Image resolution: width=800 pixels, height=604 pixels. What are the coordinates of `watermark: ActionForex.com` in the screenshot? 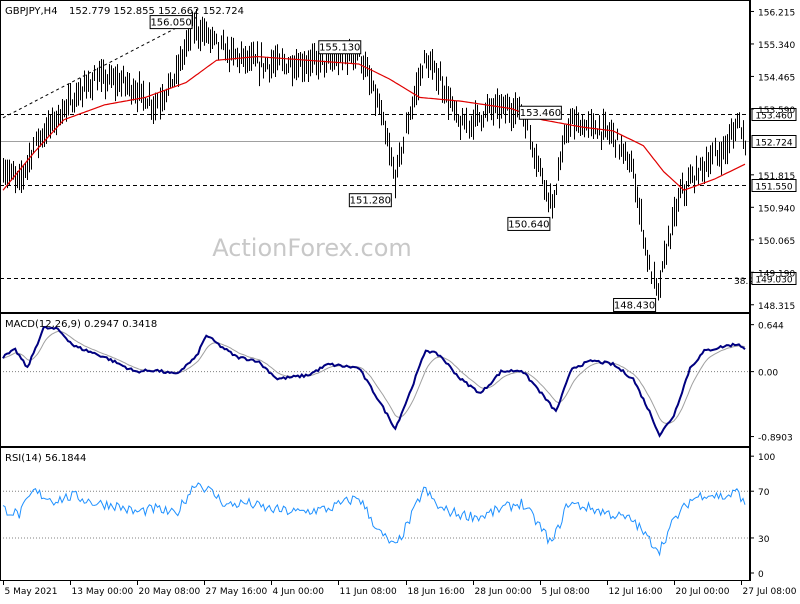 It's located at (312, 248).